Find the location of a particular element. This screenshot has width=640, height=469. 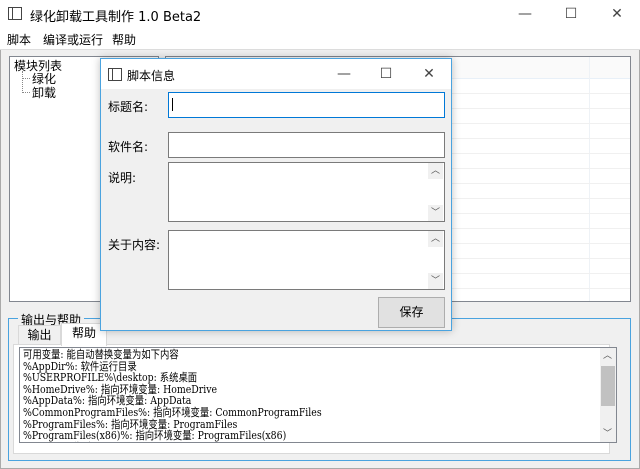

scroll-thumb is located at coordinates (608, 386).